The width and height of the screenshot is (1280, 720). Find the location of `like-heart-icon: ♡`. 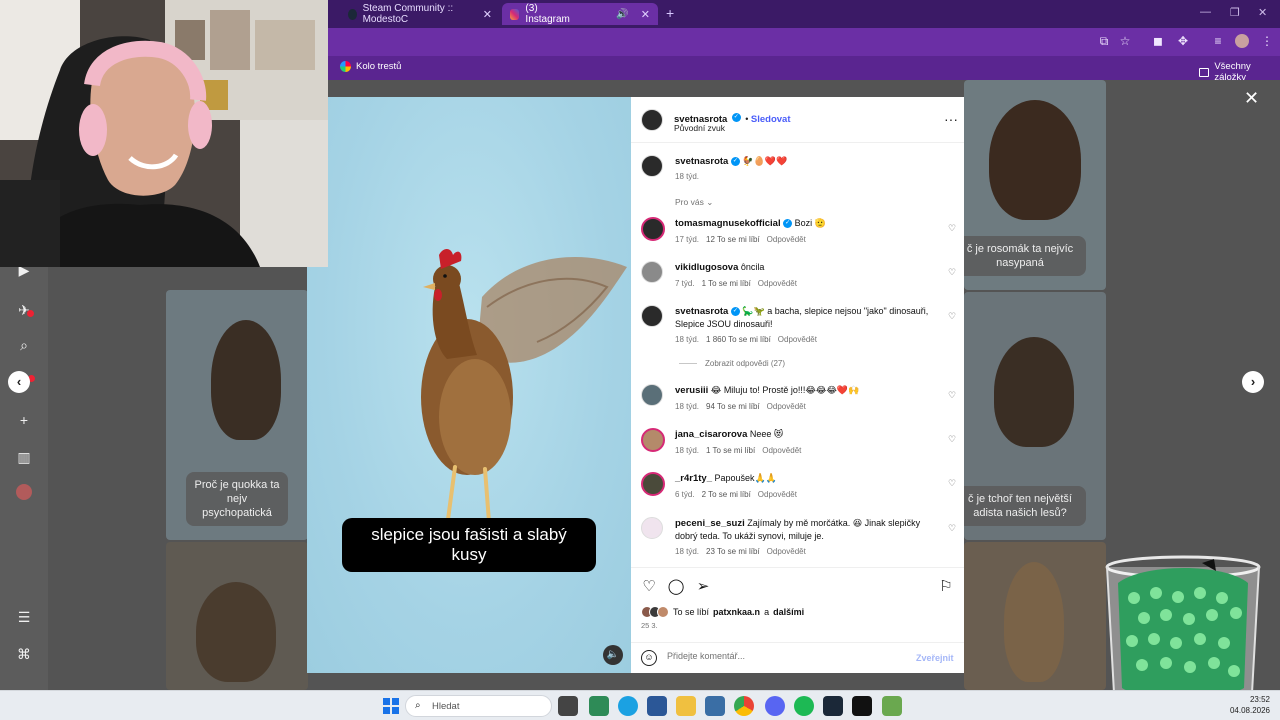

like-heart-icon: ♡ is located at coordinates (649, 587).